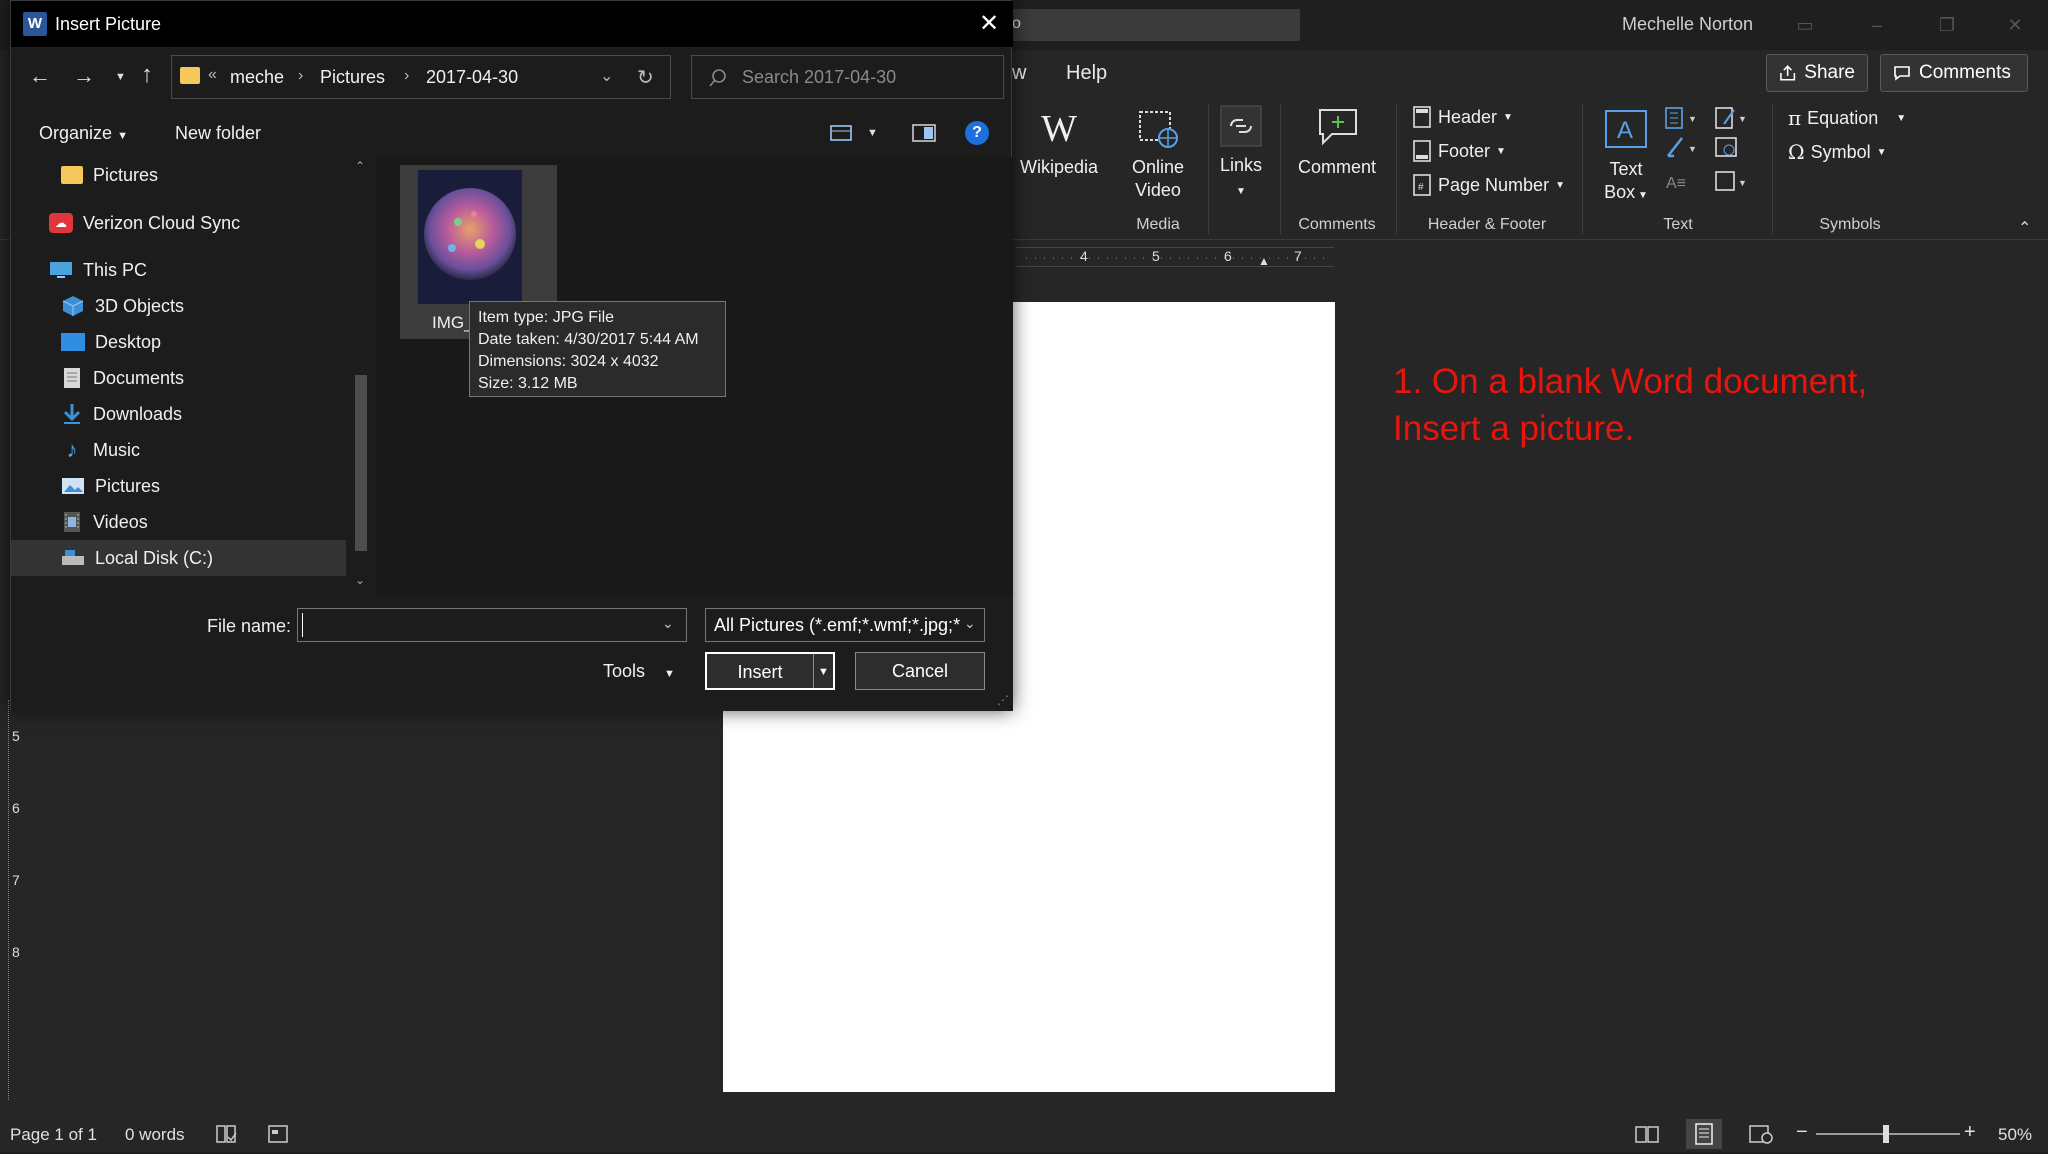 The height and width of the screenshot is (1154, 2048). I want to click on resize-grip-icon: ⋰, so click(1003, 700).